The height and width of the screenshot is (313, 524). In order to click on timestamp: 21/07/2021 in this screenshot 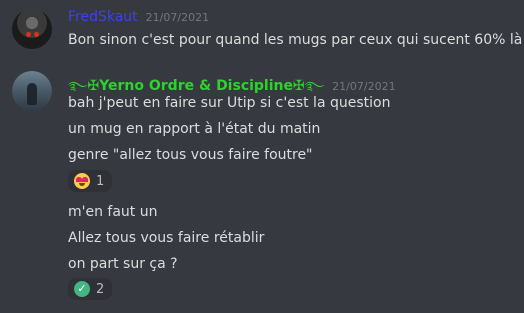, I will do `click(364, 86)`.